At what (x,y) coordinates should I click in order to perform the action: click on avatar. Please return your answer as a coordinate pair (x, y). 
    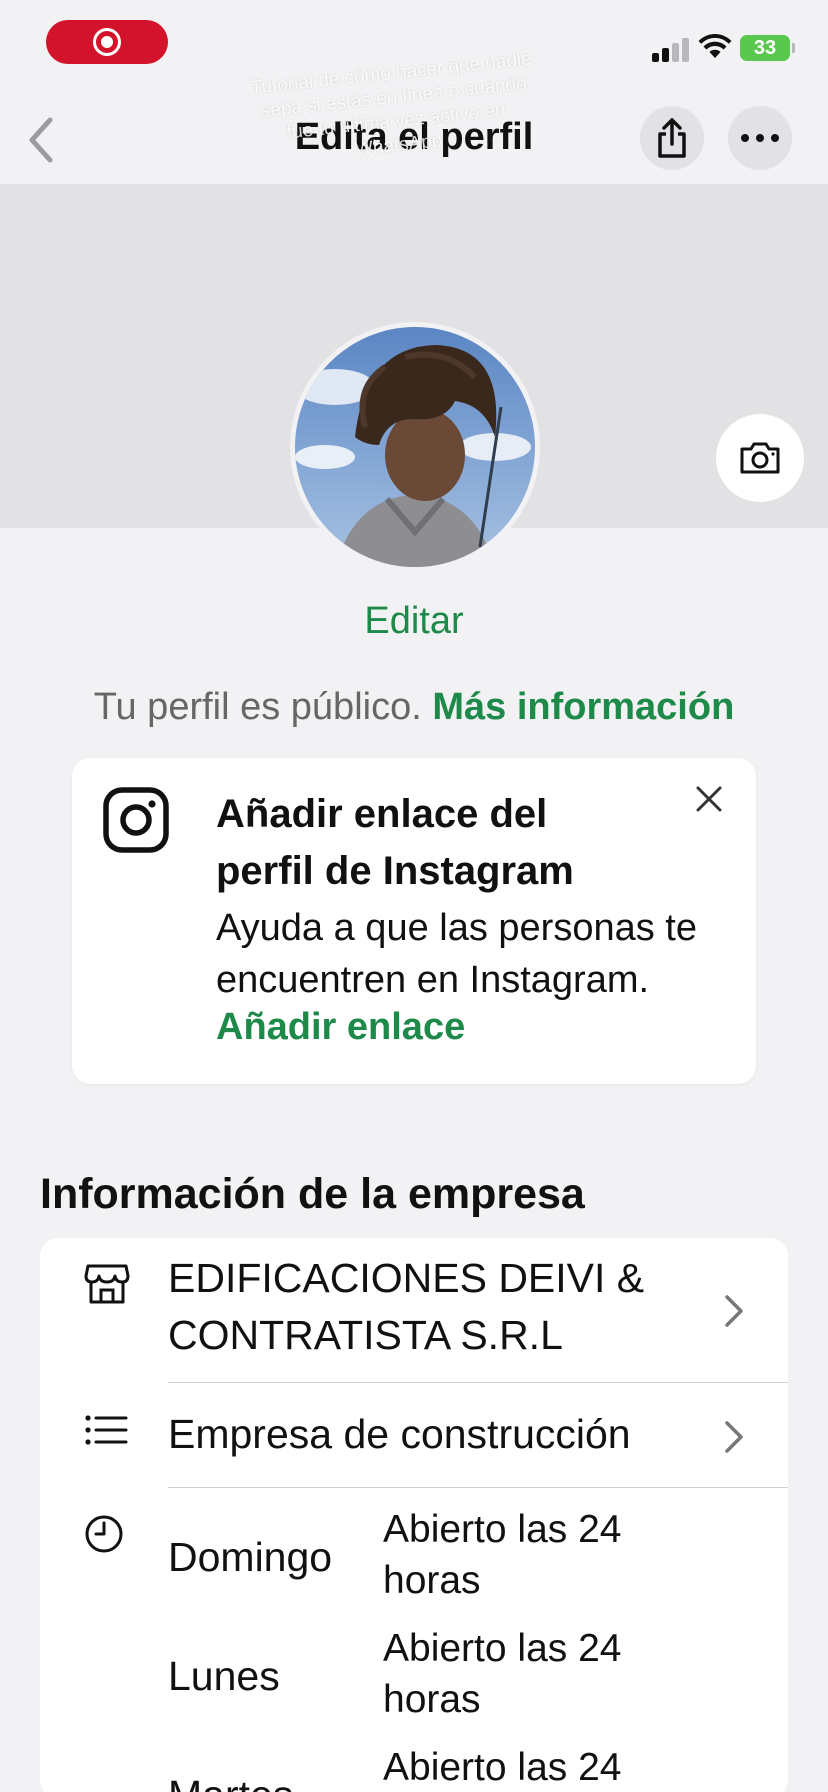
    Looking at the image, I should click on (415, 447).